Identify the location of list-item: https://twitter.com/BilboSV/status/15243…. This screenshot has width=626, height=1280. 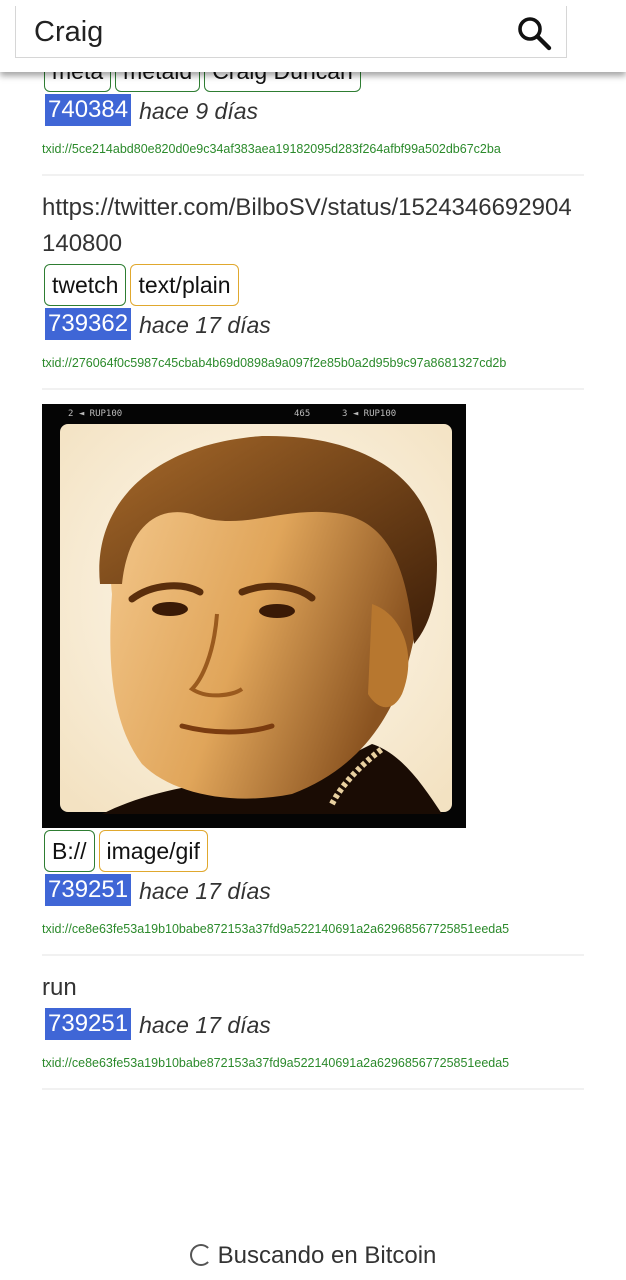
(313, 290).